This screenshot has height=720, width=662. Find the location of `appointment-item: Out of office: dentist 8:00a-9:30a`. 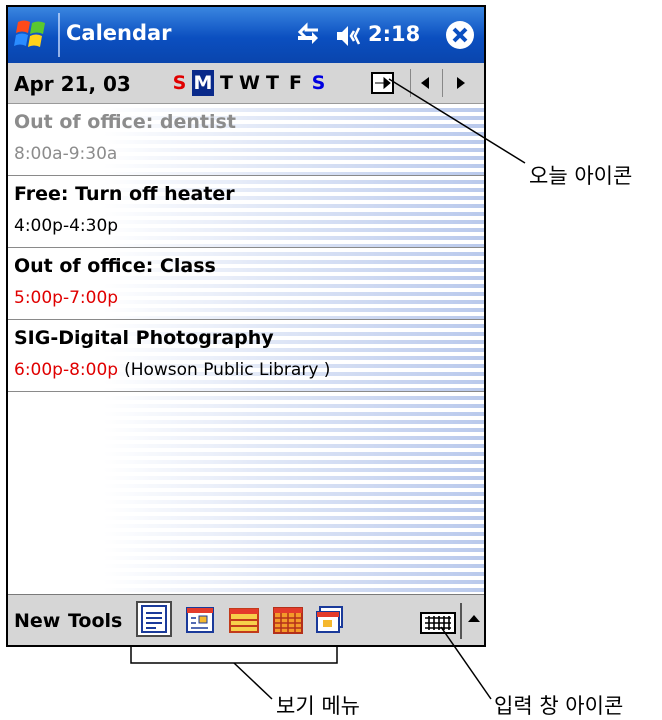

appointment-item: Out of office: dentist 8:00a-9:30a is located at coordinates (246, 140).